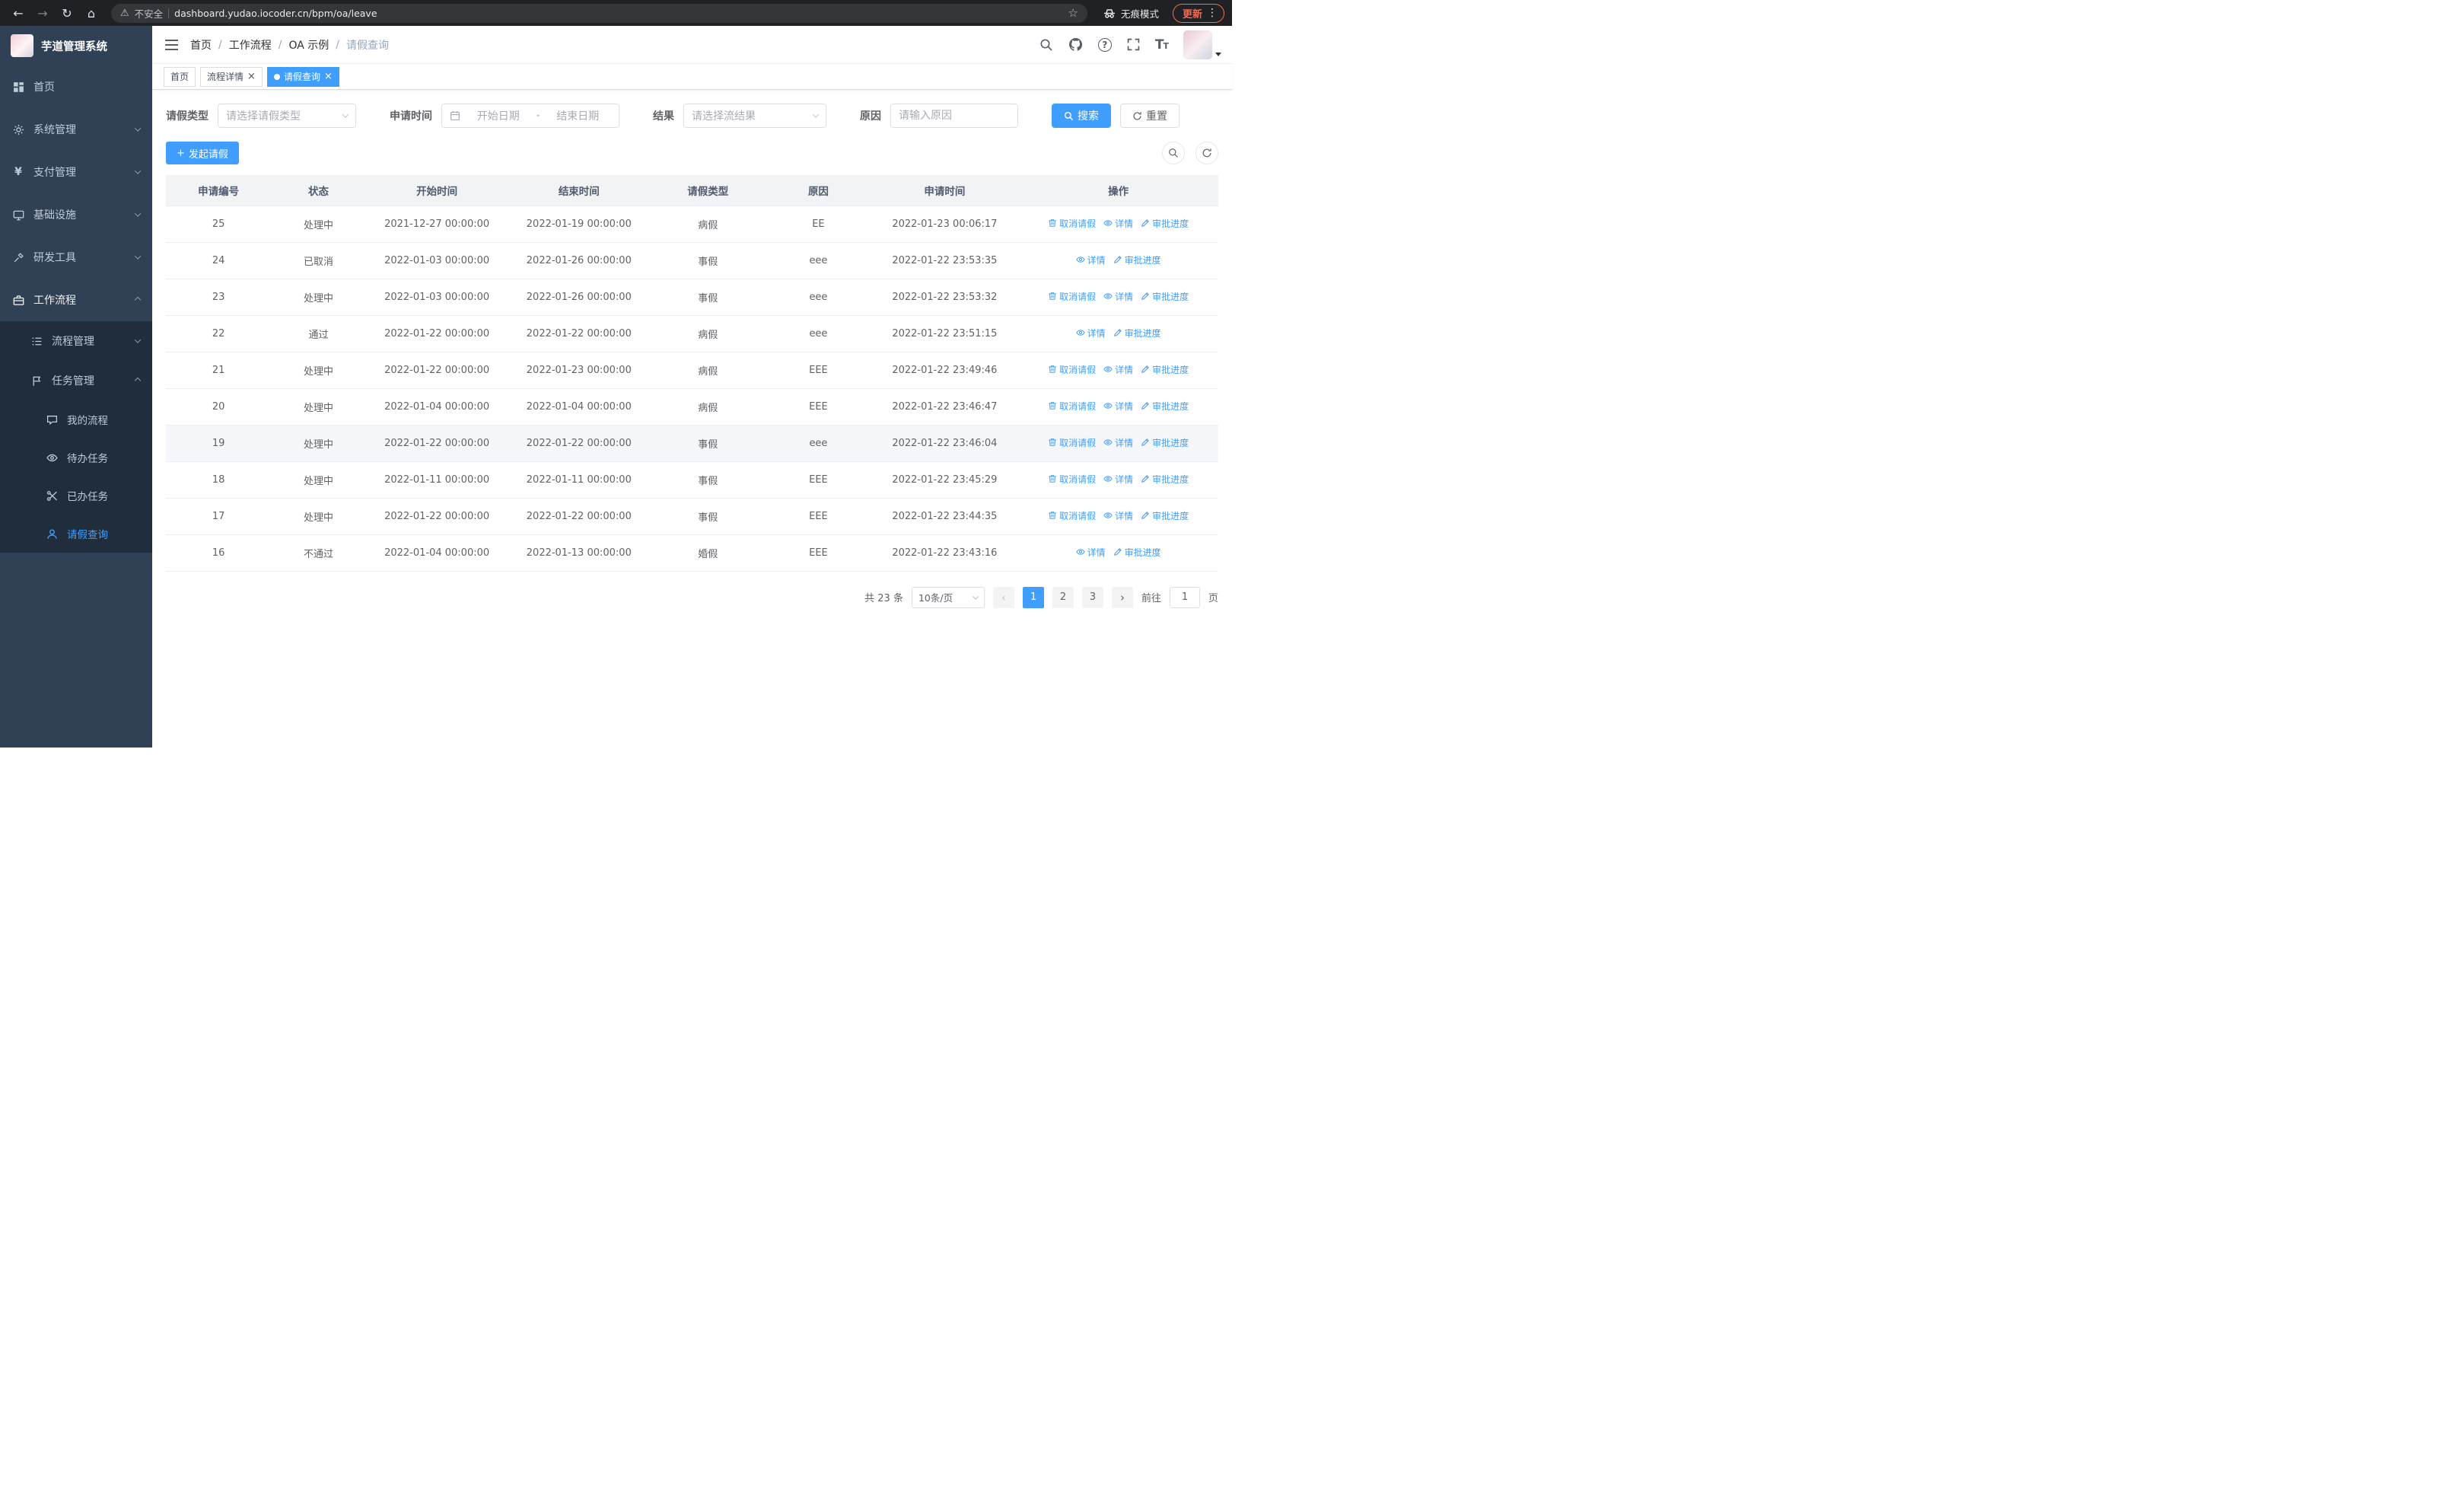 Image resolution: width=2464 pixels, height=1495 pixels. I want to click on sidebar-item-task-management: 任务管理, so click(76, 380).